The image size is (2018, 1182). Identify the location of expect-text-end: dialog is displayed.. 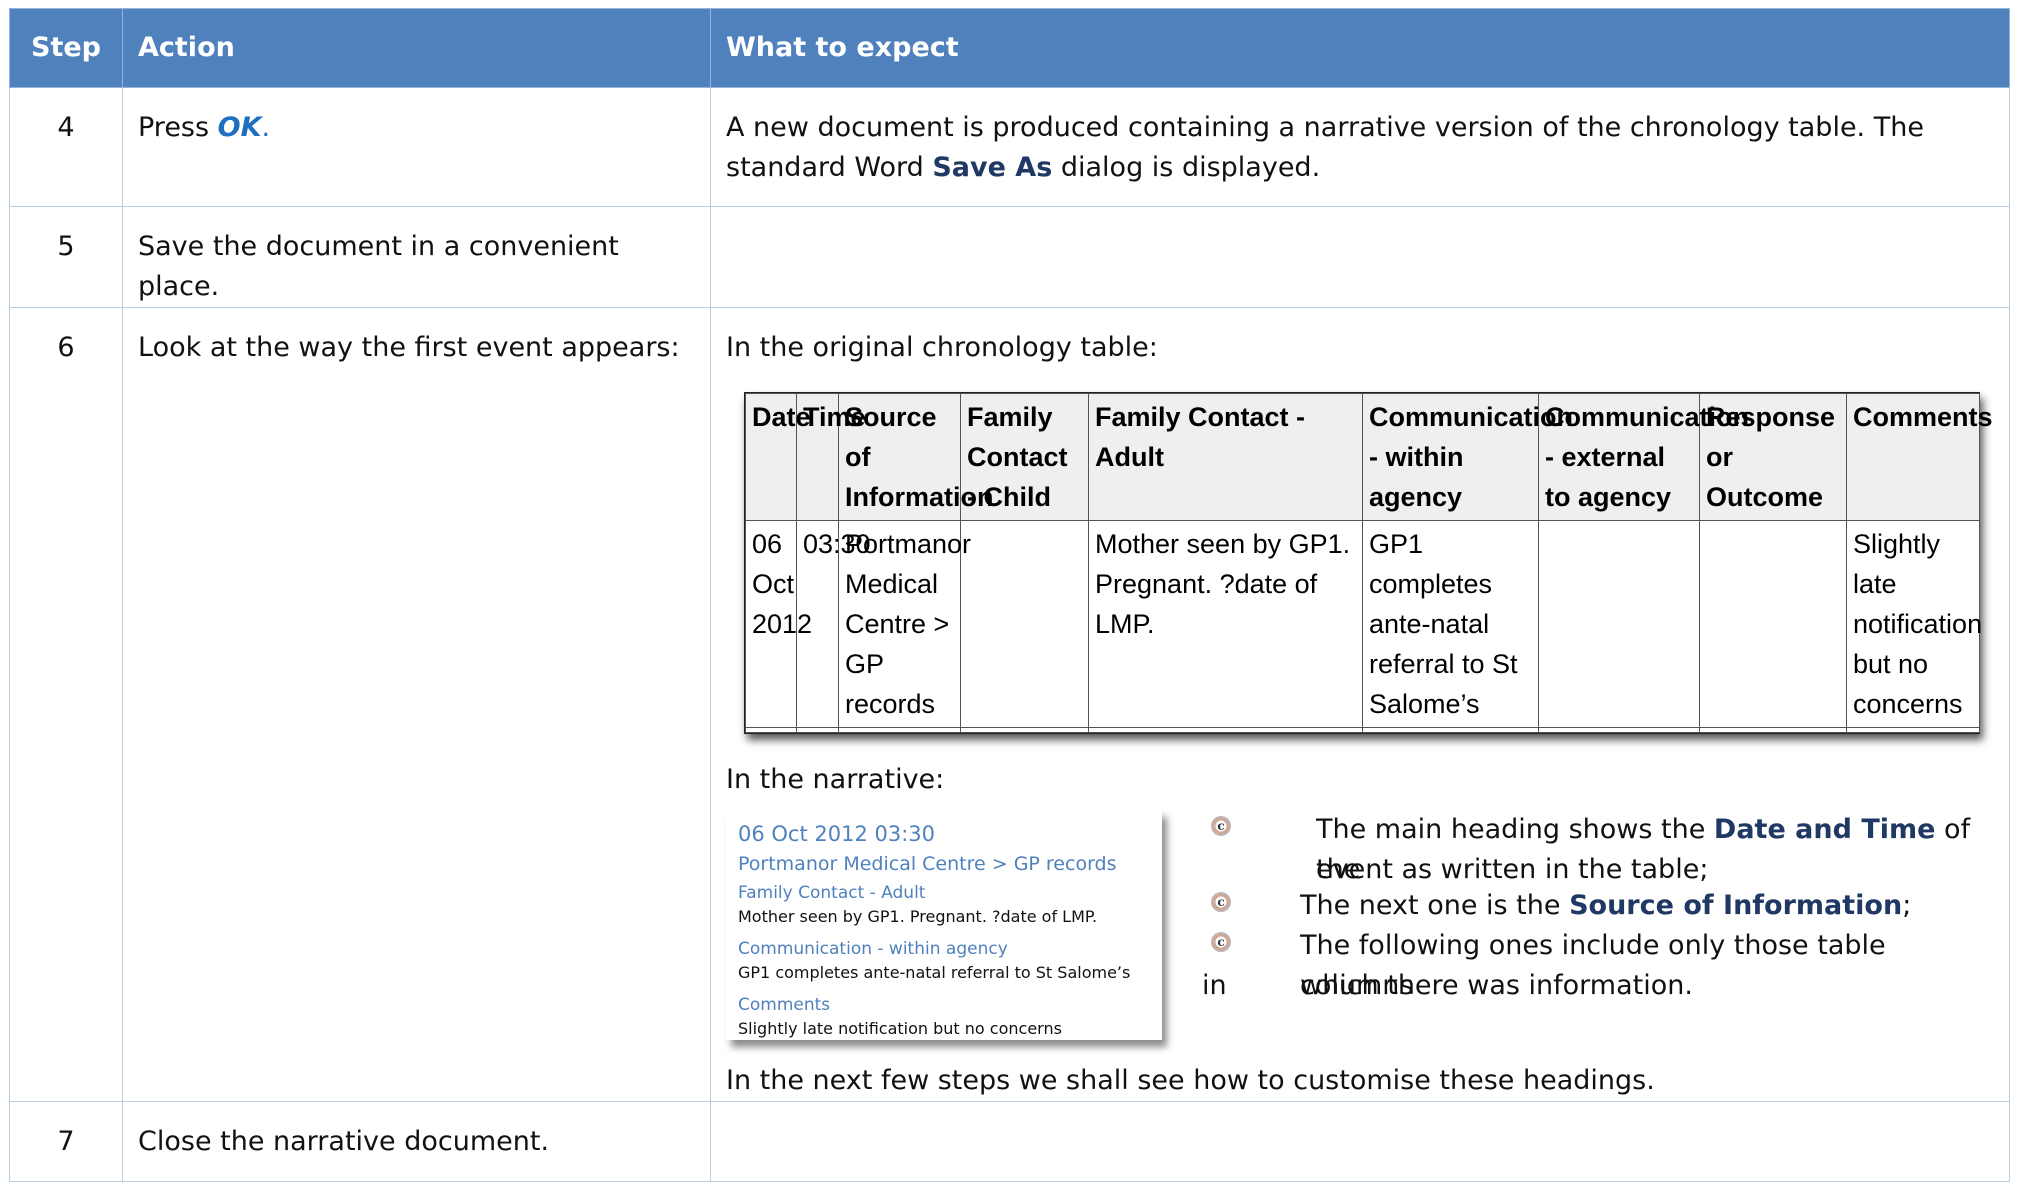
(1186, 167).